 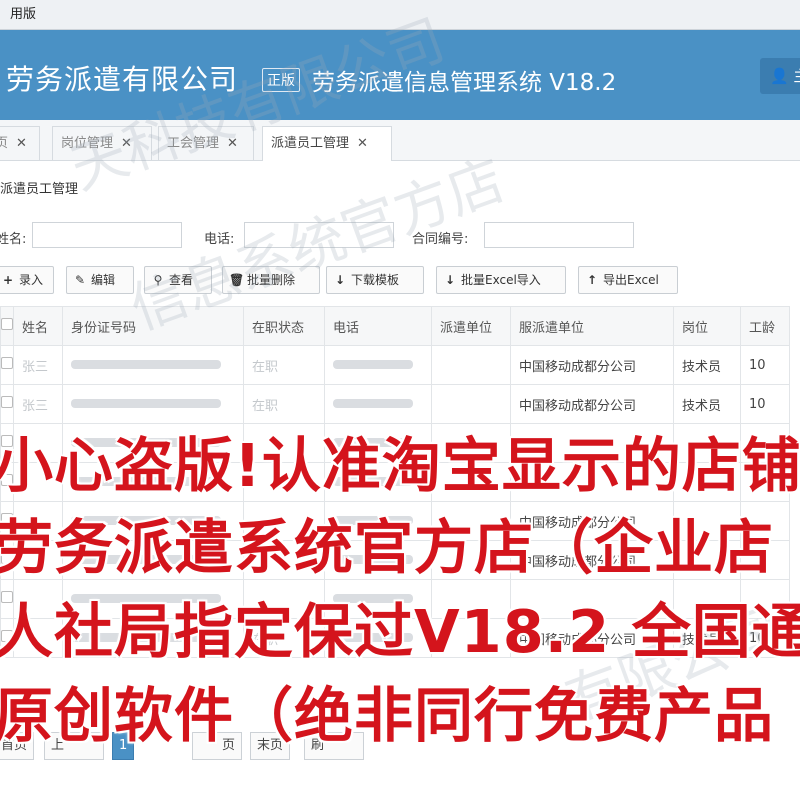 What do you see at coordinates (80, 280) in the screenshot?
I see `pencil-icon: ✎` at bounding box center [80, 280].